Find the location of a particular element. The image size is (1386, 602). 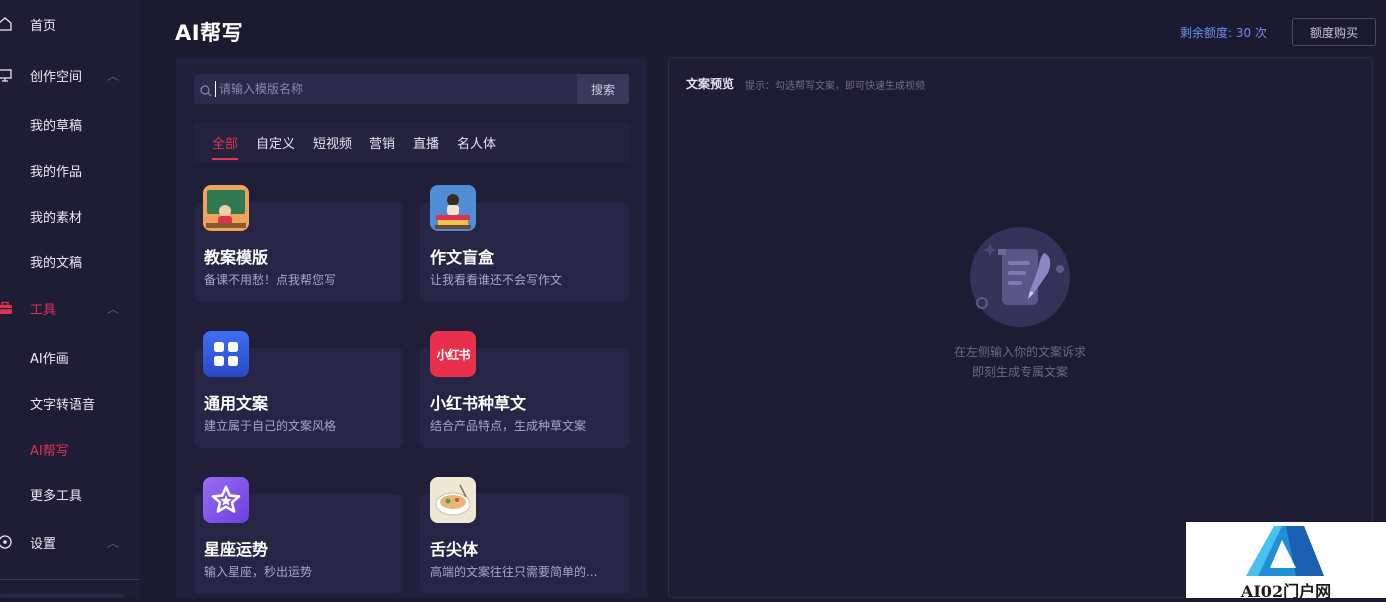

xiaohongshu-logo-icon: 小红书 is located at coordinates (453, 354).